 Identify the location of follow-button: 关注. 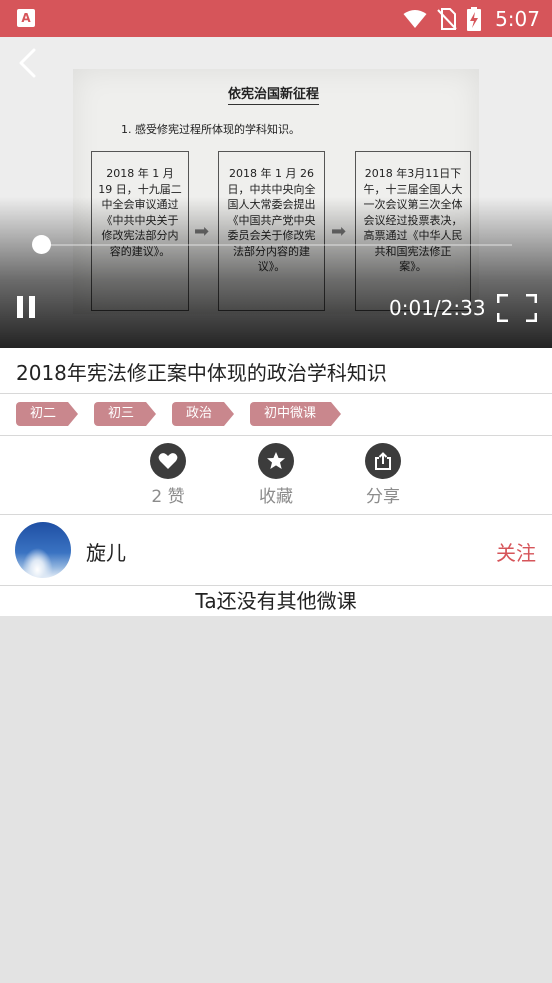
(516, 551).